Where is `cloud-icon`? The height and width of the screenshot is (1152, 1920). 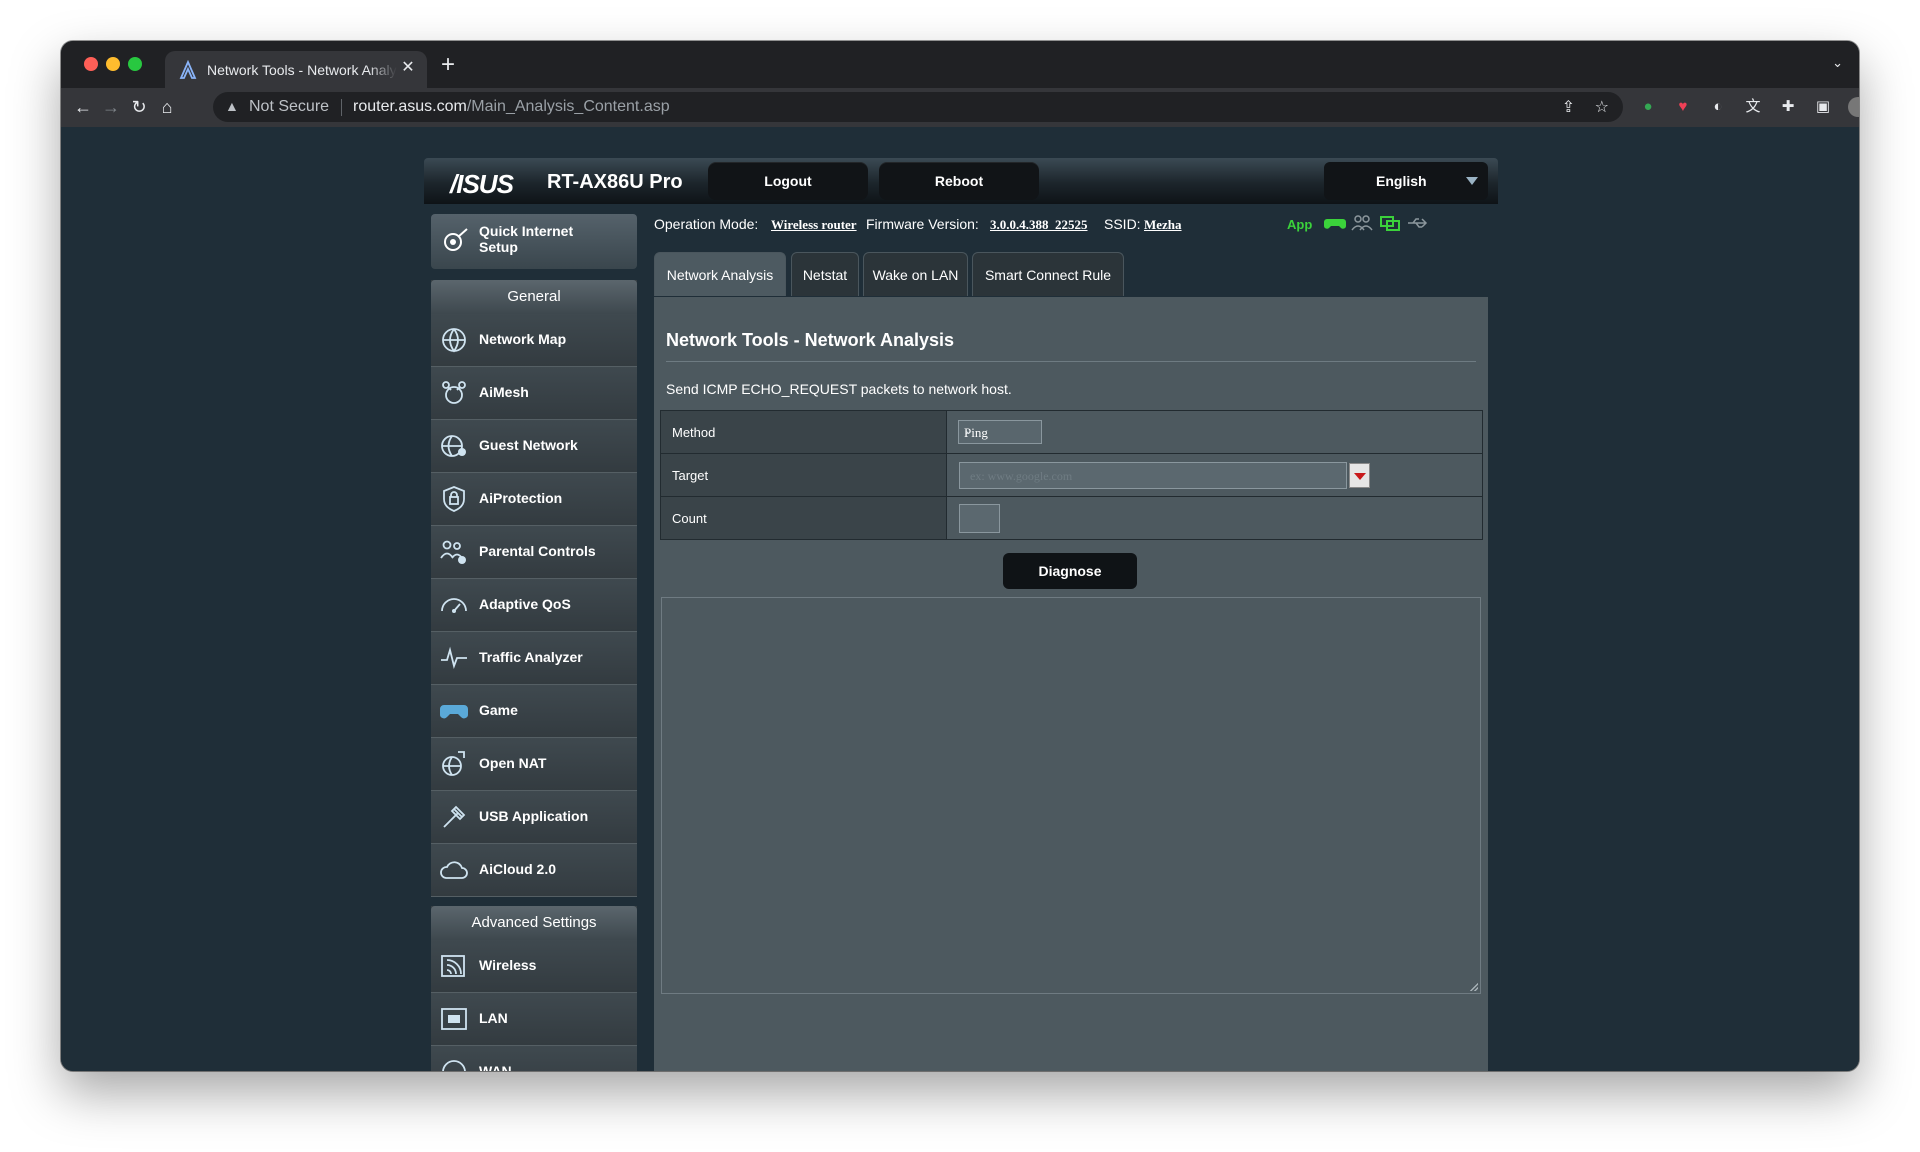
cloud-icon is located at coordinates (454, 870).